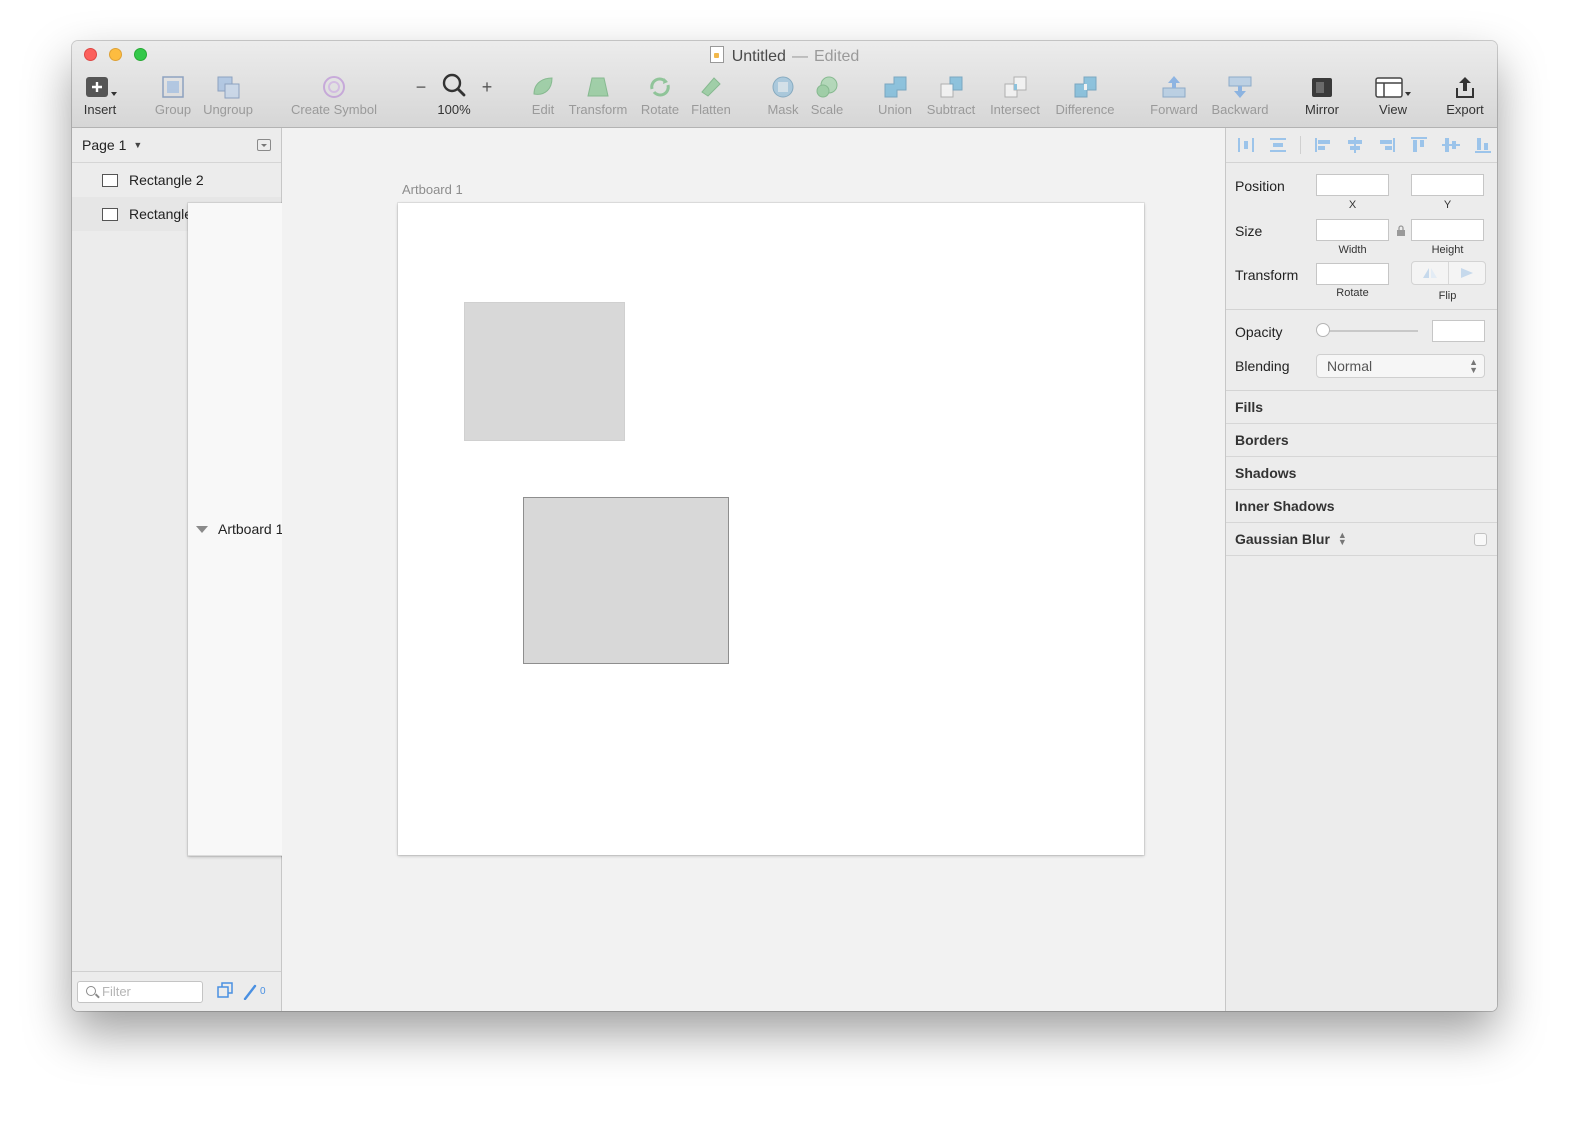 This screenshot has width=1586, height=1125. I want to click on filter-input: Filter, so click(140, 991).